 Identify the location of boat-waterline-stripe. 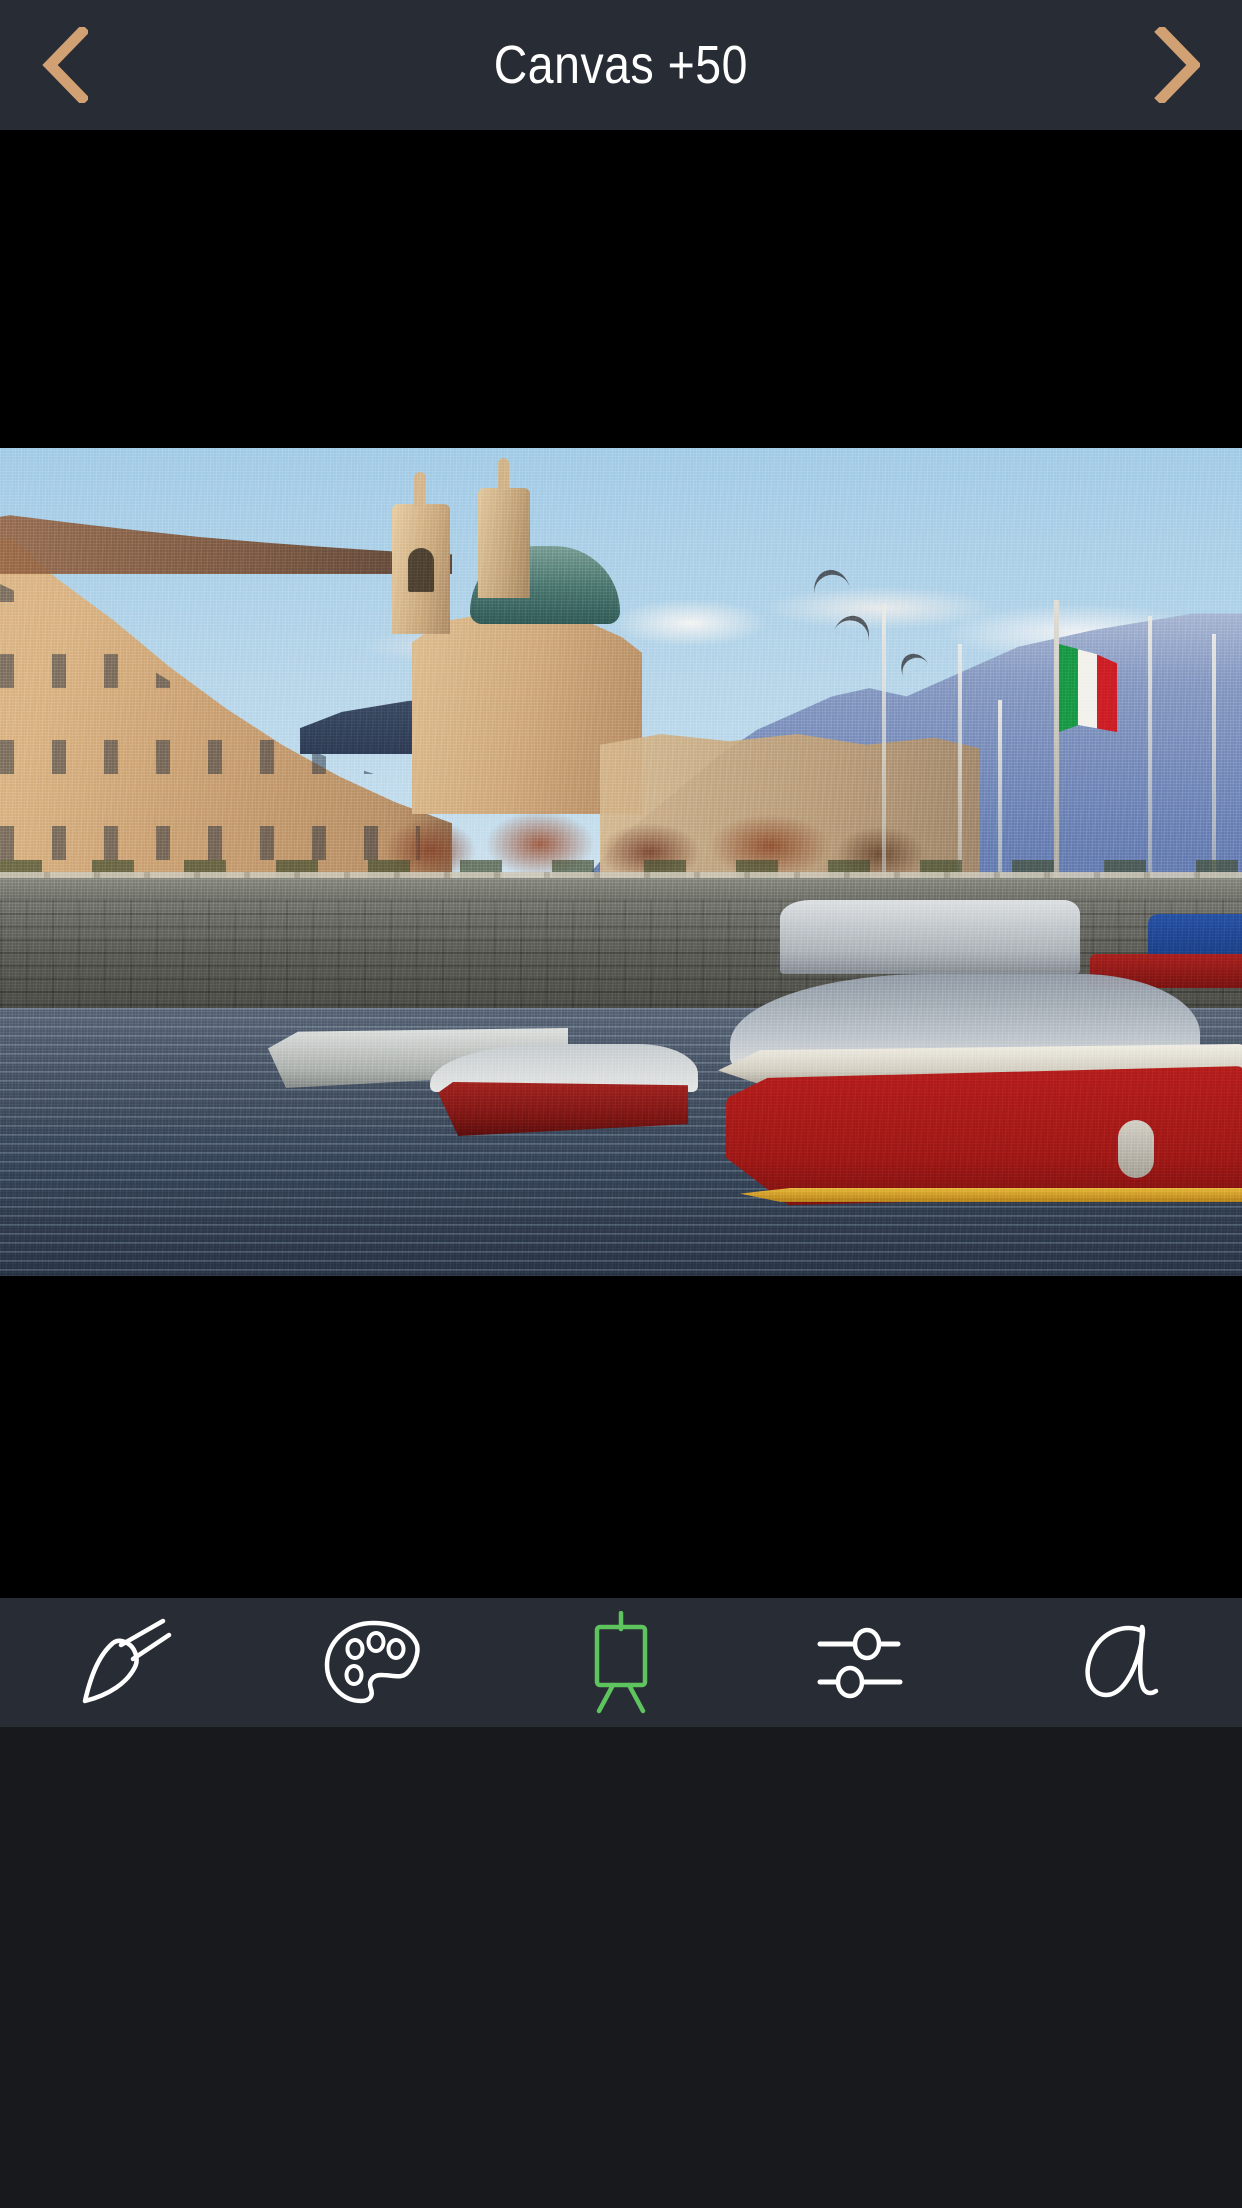
(991, 1195).